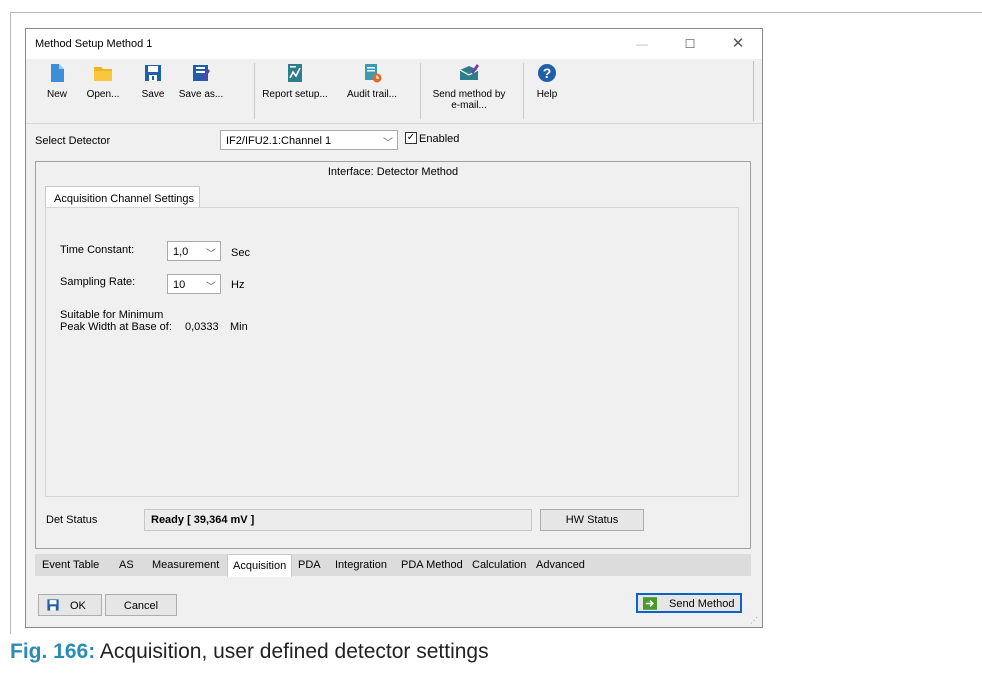  I want to click on help-button: ? Help, so click(547, 91).